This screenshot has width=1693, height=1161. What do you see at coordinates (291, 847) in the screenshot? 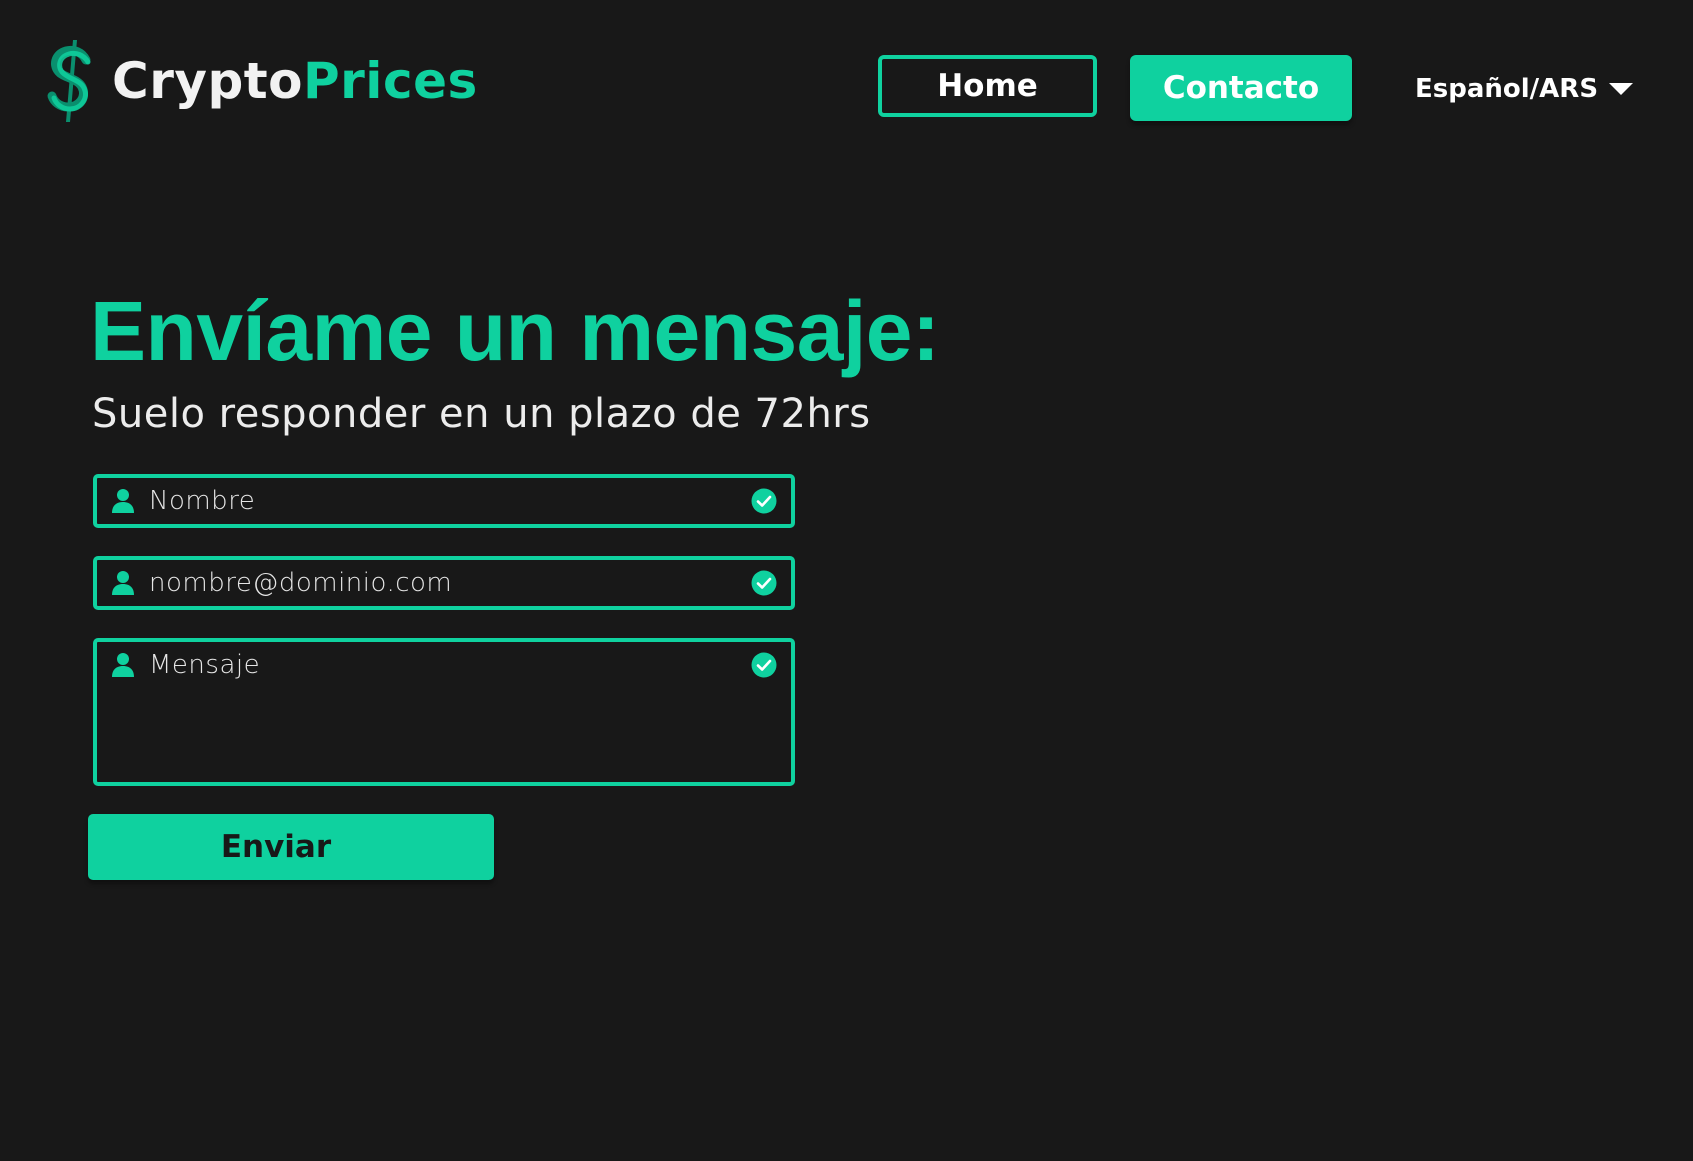
I see `submit-button: Enviar` at bounding box center [291, 847].